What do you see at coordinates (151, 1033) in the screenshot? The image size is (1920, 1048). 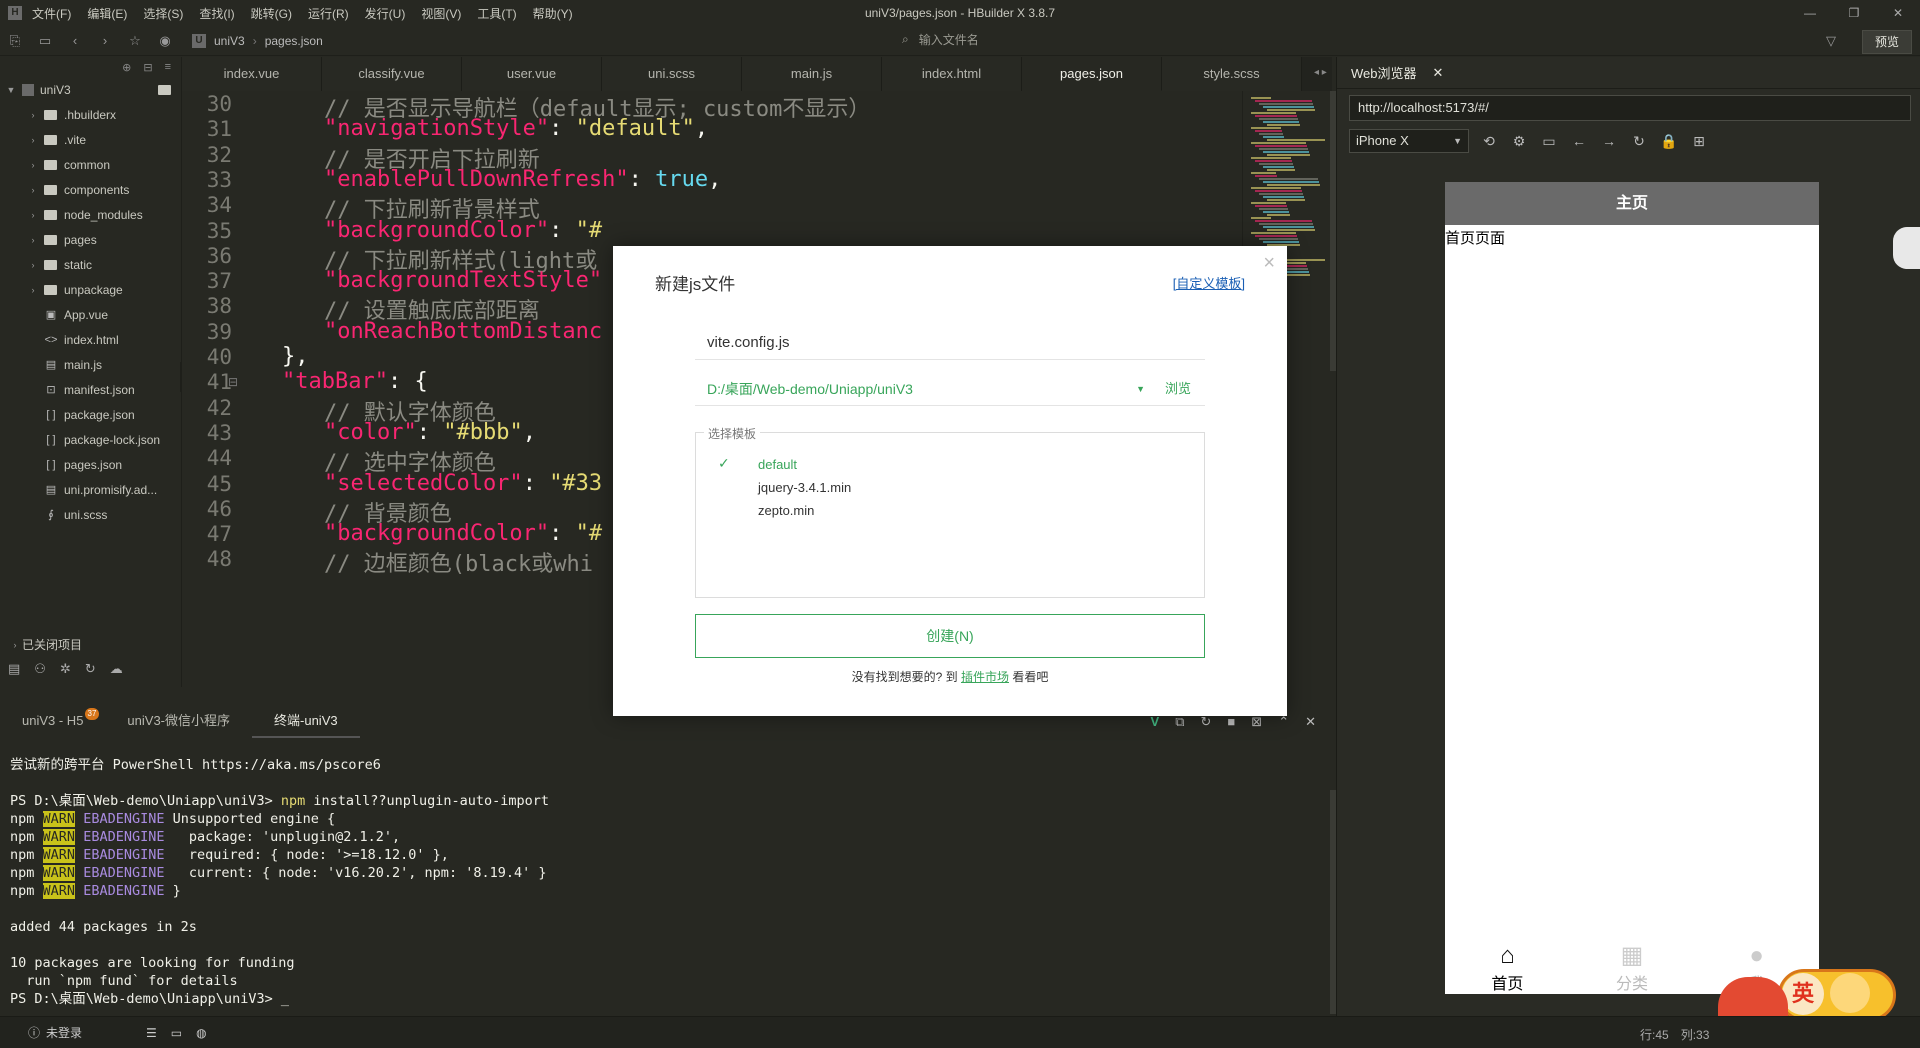 I see `outline-icon: ☰` at bounding box center [151, 1033].